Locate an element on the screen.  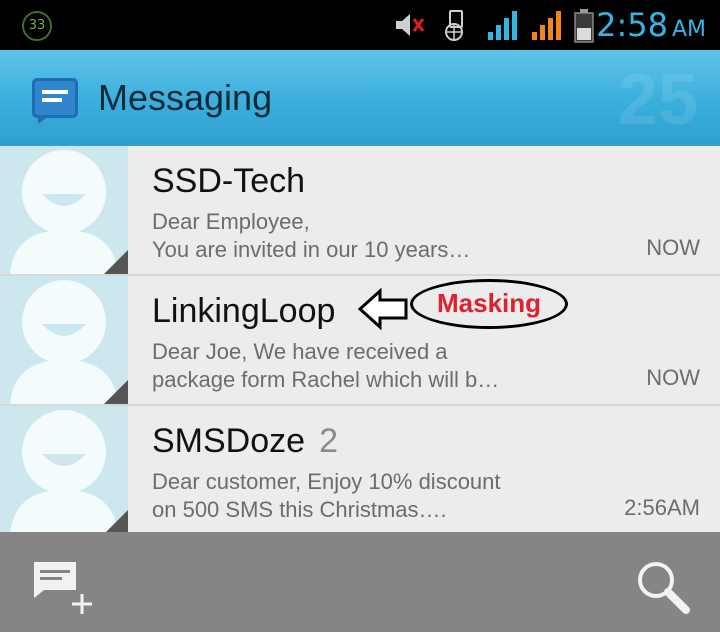
message-time: 2:56AM is located at coordinates (662, 507).